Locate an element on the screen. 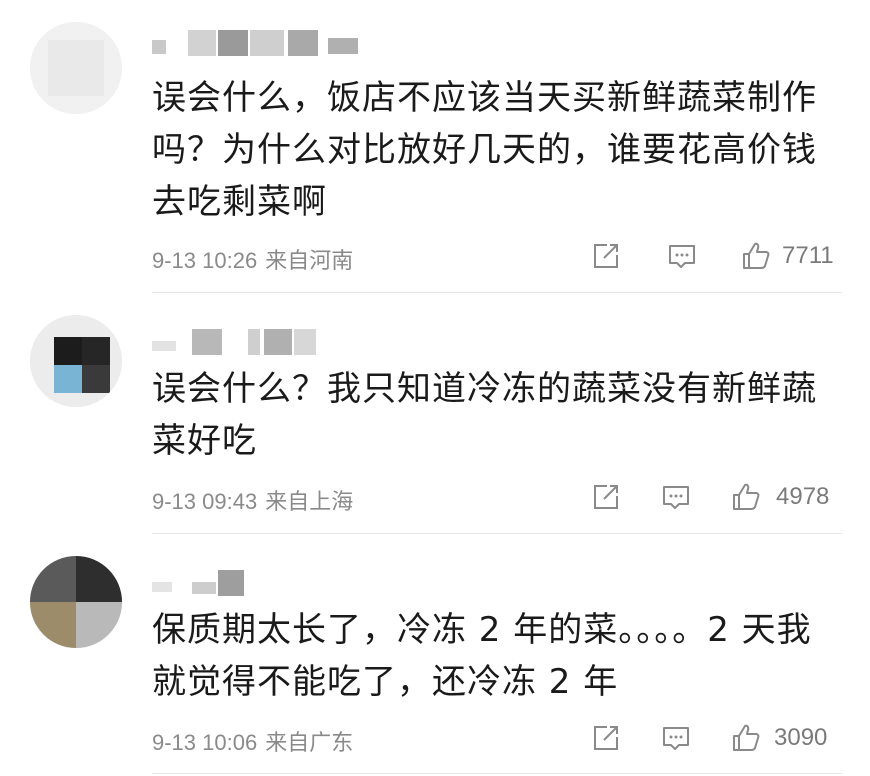  comment-date: 9-13 10:26 is located at coordinates (205, 260).